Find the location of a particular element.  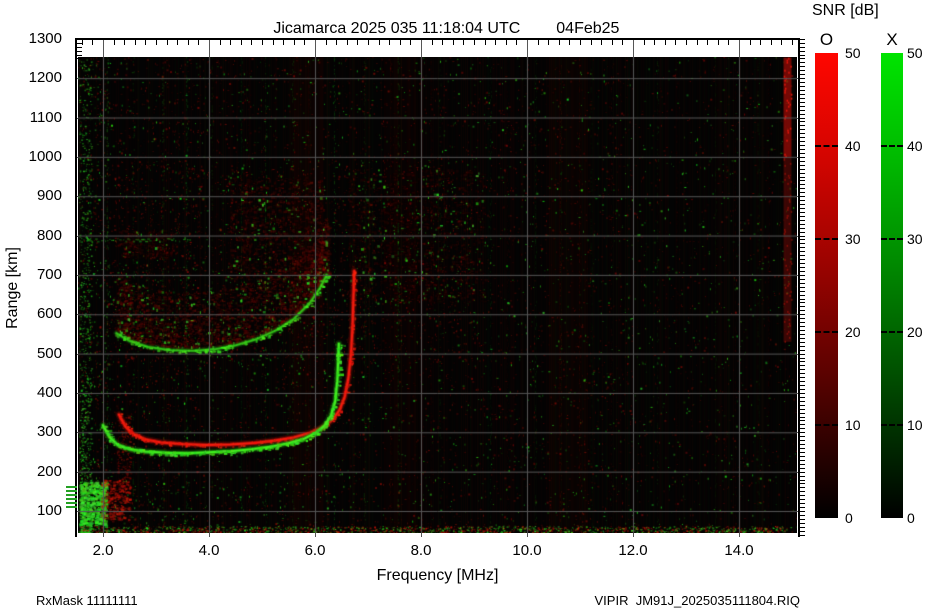

x-colorbar-tick-label: 10 is located at coordinates (915, 425).